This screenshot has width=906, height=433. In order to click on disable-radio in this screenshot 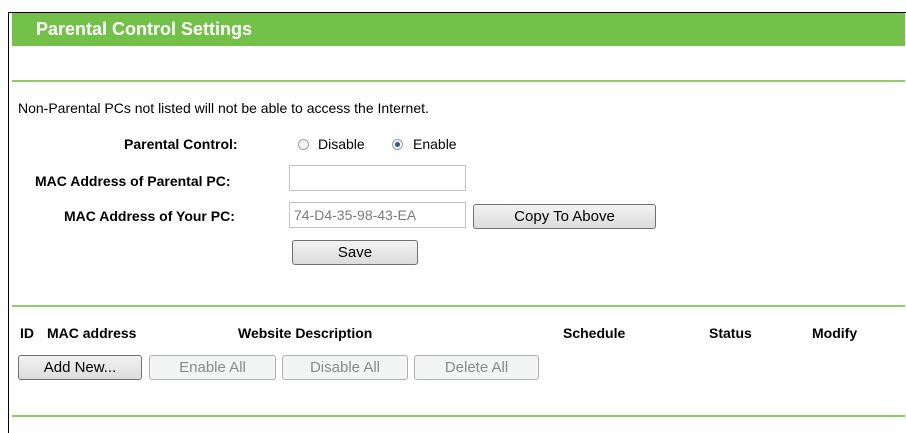, I will do `click(303, 144)`.